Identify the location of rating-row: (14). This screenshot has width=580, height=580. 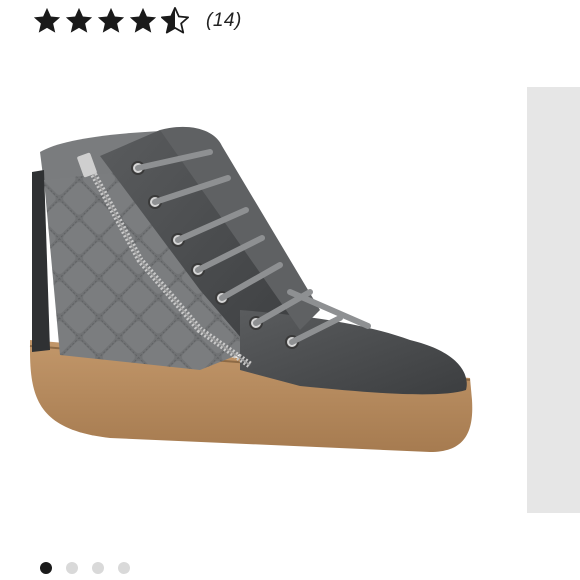
(137, 21).